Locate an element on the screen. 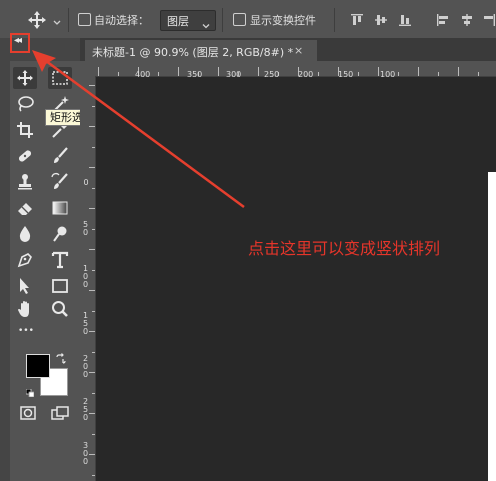 Image resolution: width=496 pixels, height=481 pixels. path-select-icon is located at coordinates (25, 286).